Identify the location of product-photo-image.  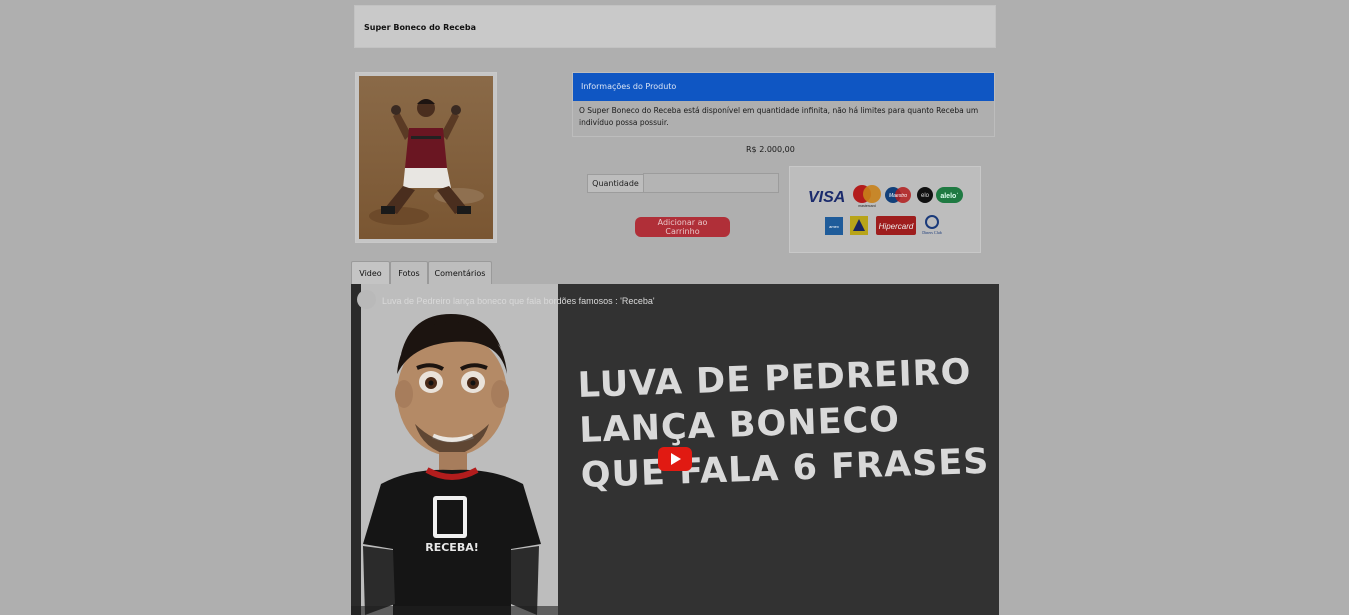
(426, 157).